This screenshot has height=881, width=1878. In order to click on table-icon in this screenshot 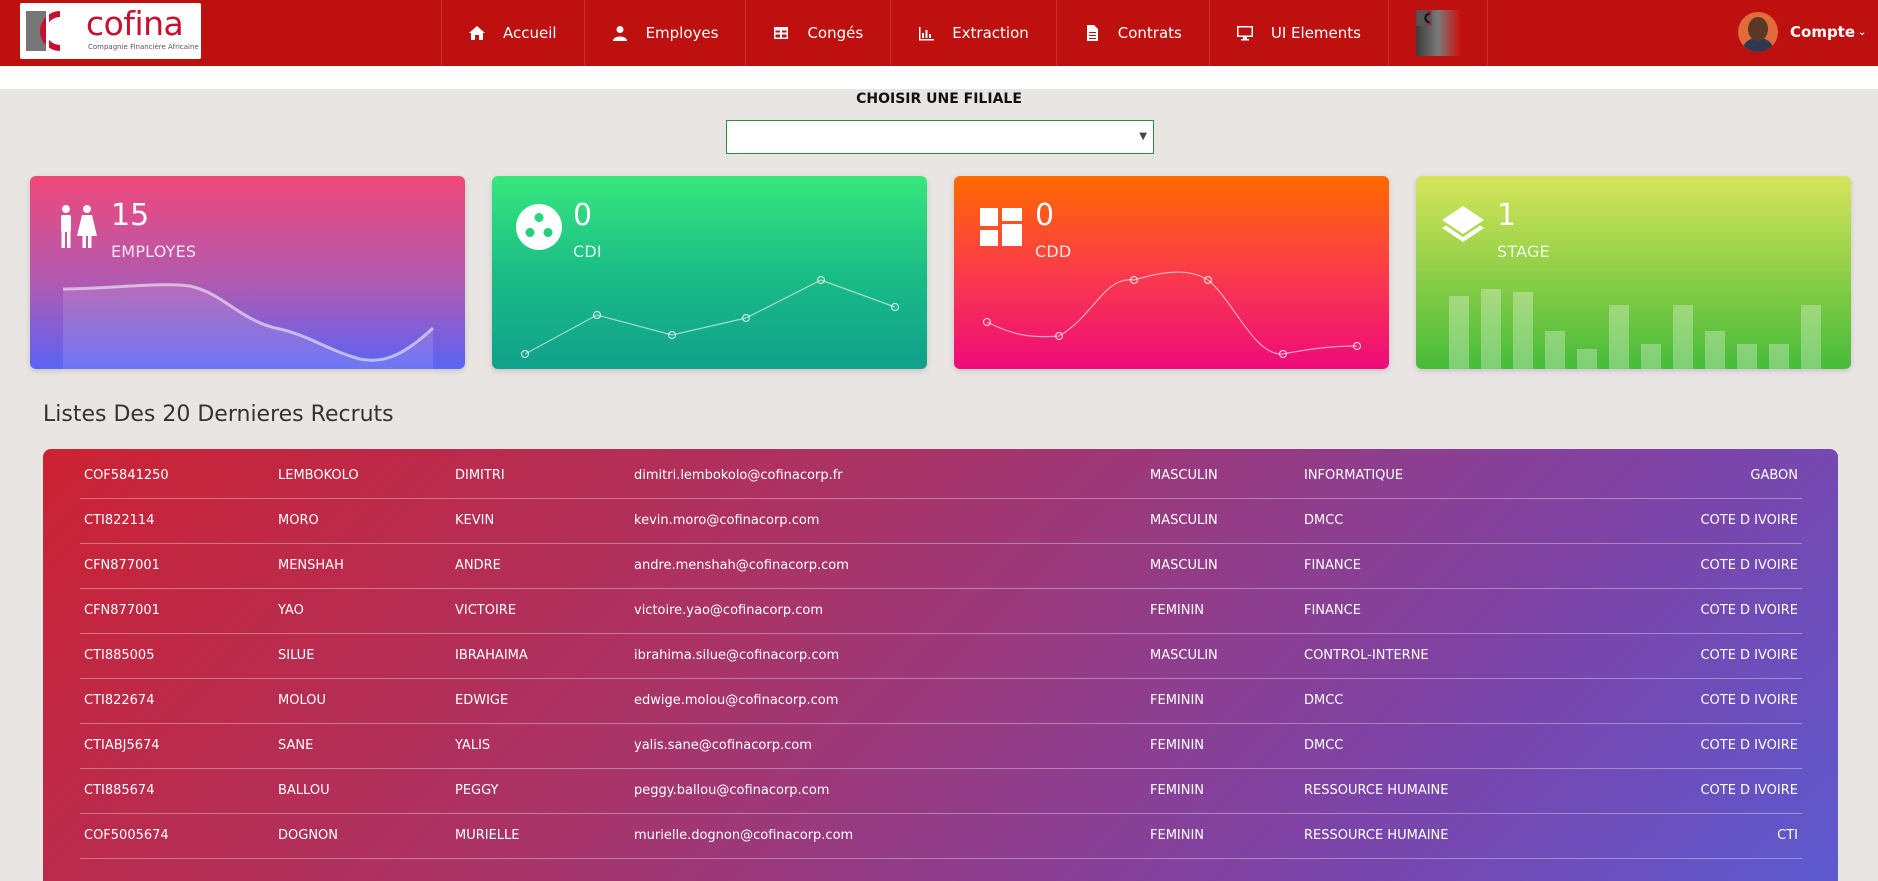, I will do `click(781, 33)`.